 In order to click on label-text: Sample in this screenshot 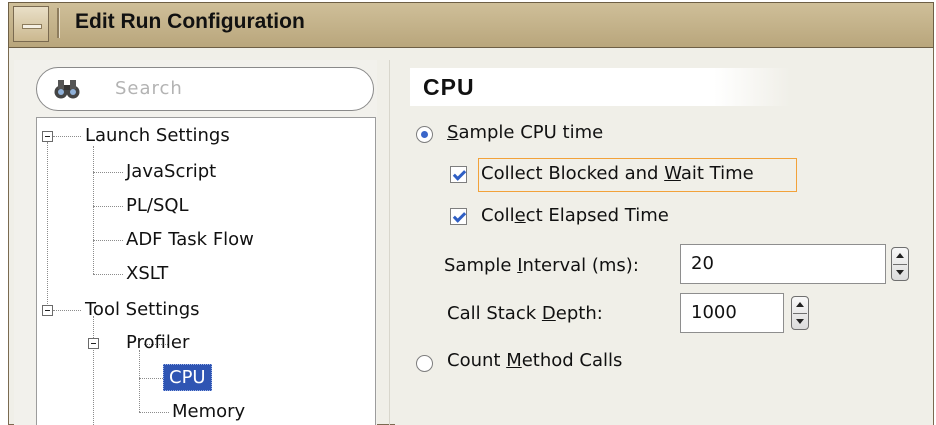, I will do `click(481, 265)`.